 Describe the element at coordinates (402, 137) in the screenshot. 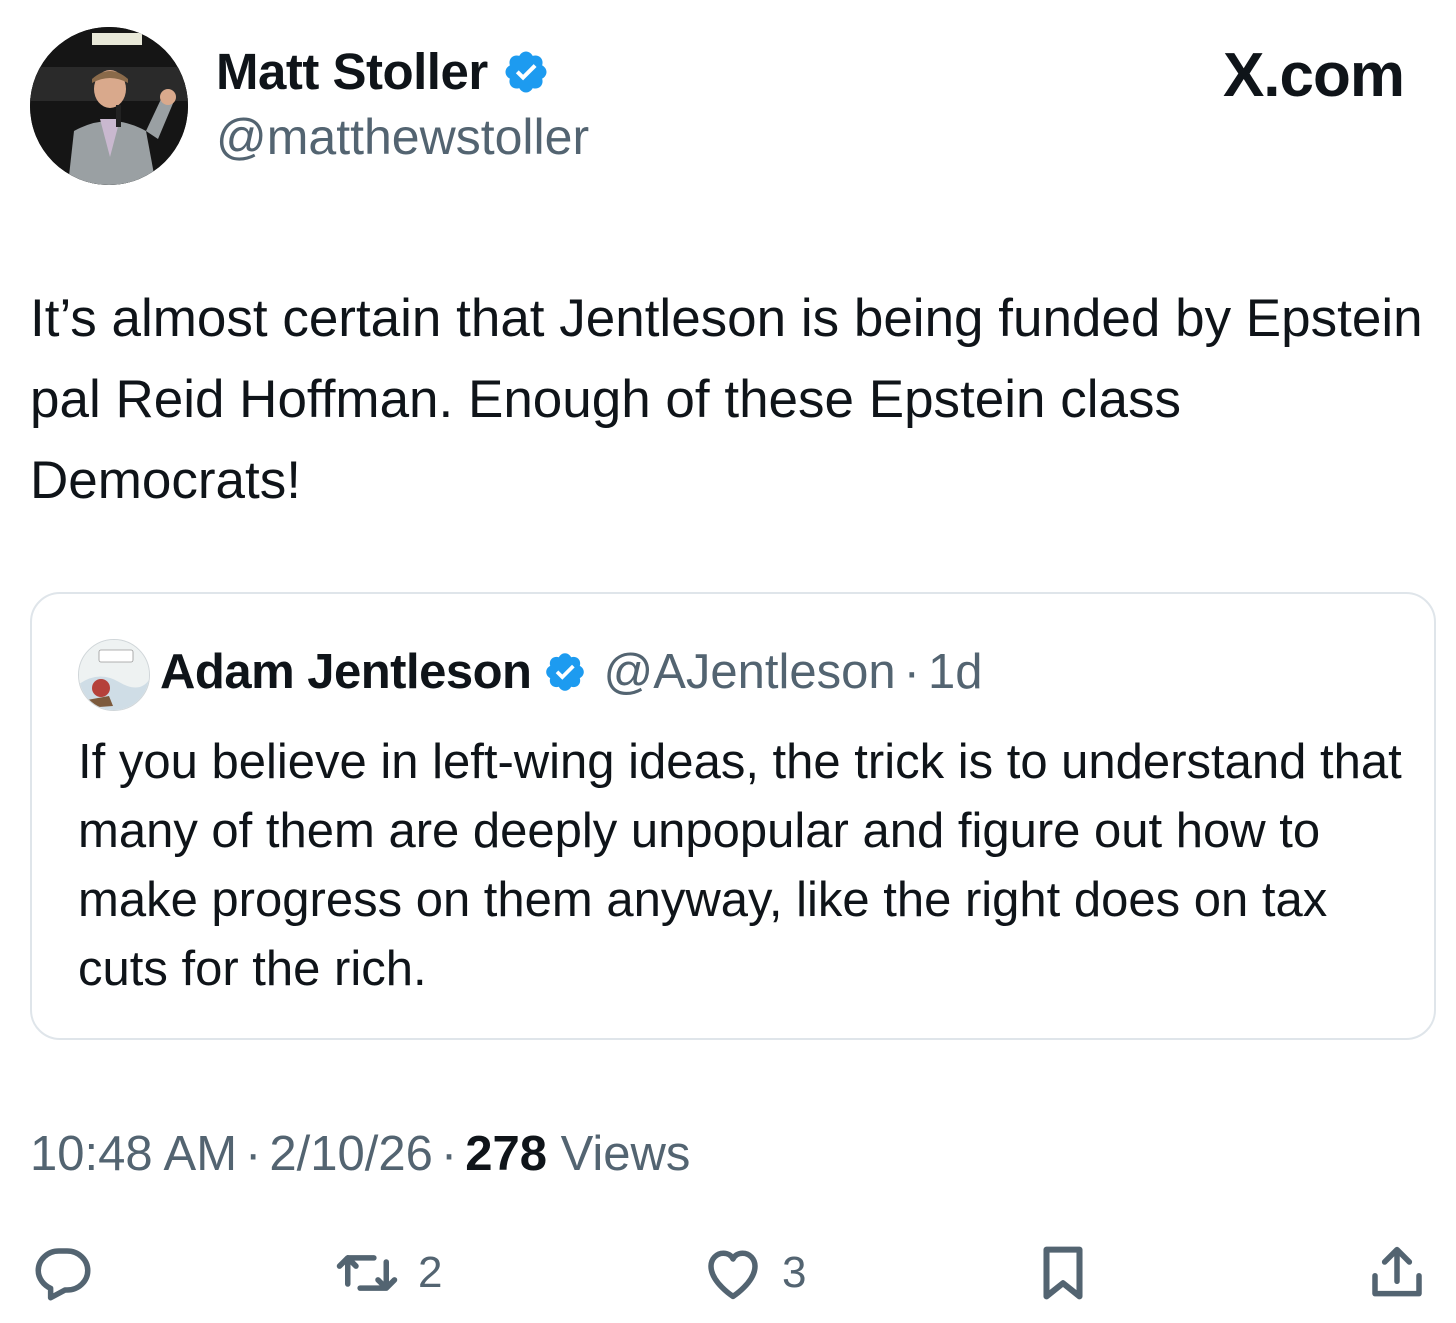

I see `author-handle: @matthewstoller` at that location.